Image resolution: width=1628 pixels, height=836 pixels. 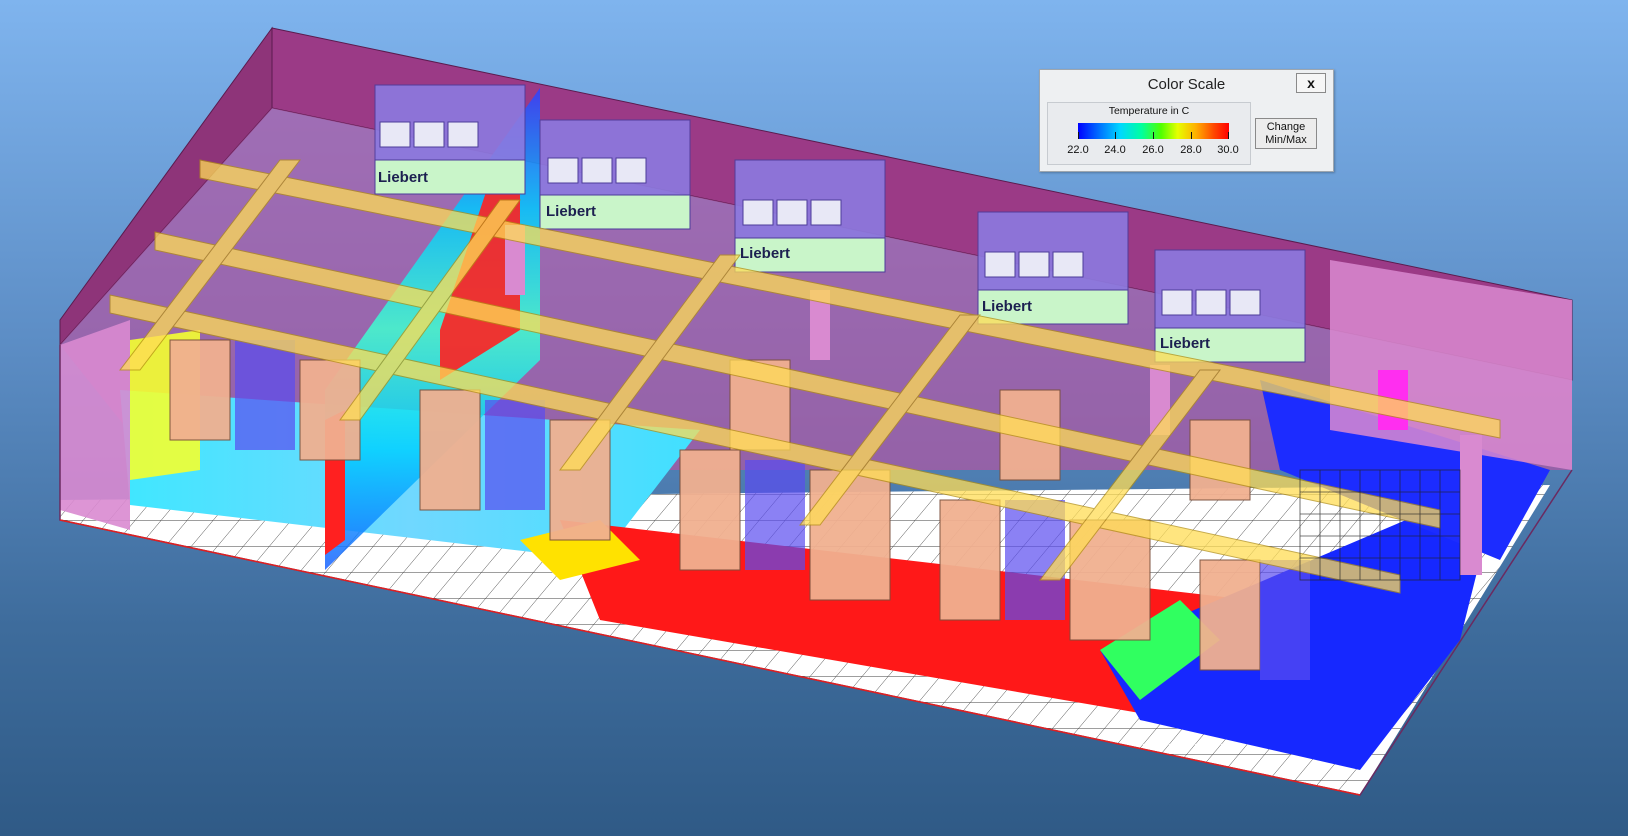 What do you see at coordinates (1191, 150) in the screenshot?
I see `tick-label: 28.0` at bounding box center [1191, 150].